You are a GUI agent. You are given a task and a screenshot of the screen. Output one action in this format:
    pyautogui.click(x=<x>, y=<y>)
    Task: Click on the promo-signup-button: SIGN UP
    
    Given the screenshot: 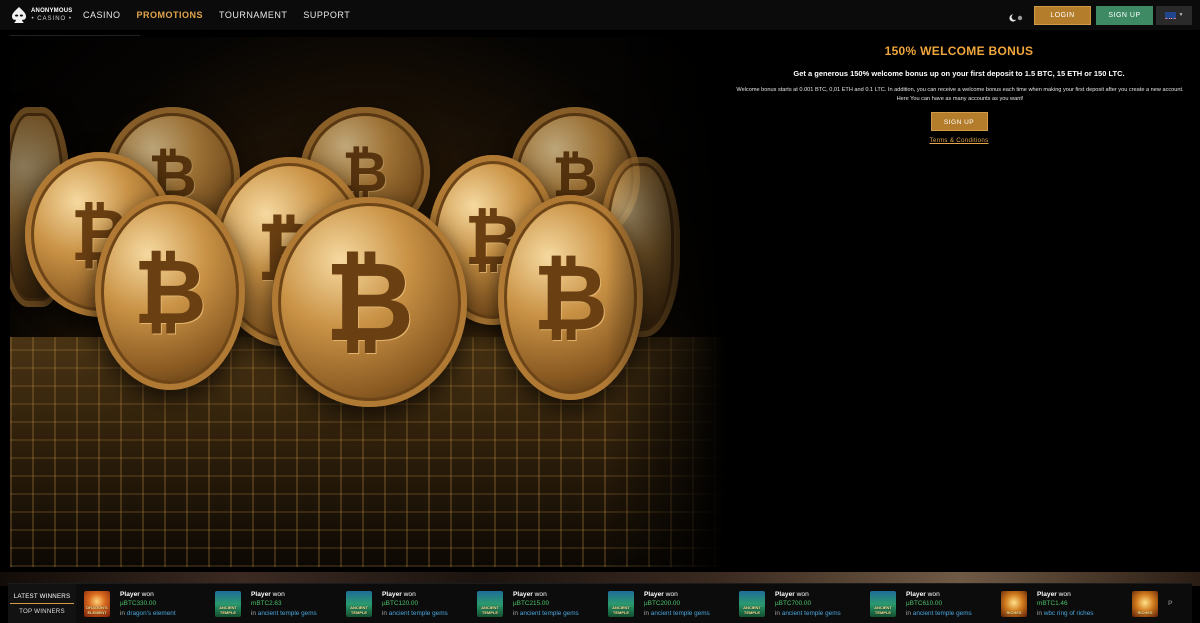 What is the action you would take?
    pyautogui.click(x=959, y=121)
    